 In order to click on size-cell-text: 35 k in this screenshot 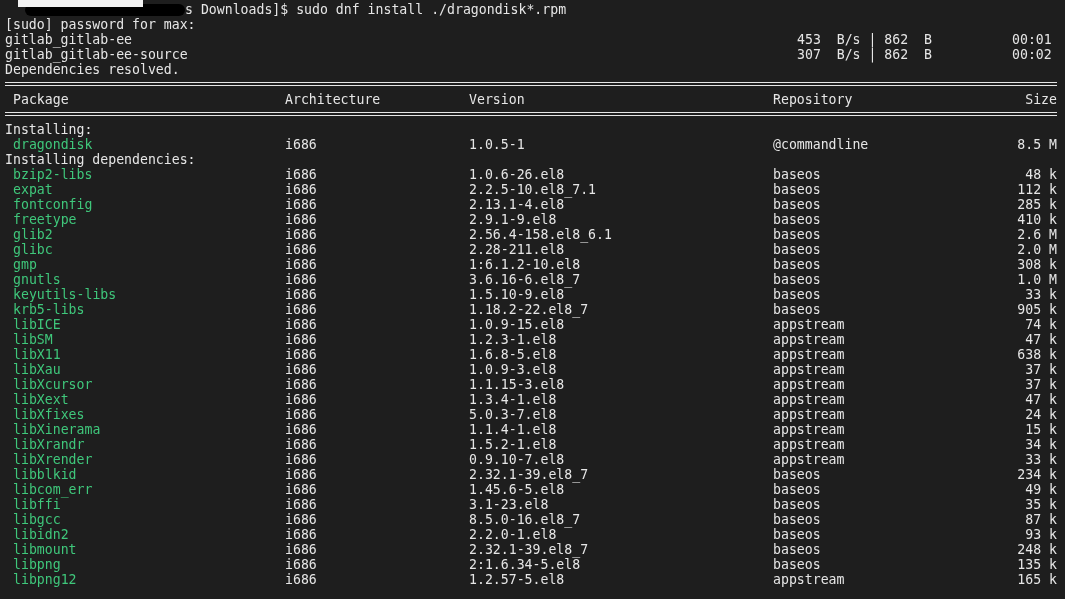, I will do `click(1040, 504)`.